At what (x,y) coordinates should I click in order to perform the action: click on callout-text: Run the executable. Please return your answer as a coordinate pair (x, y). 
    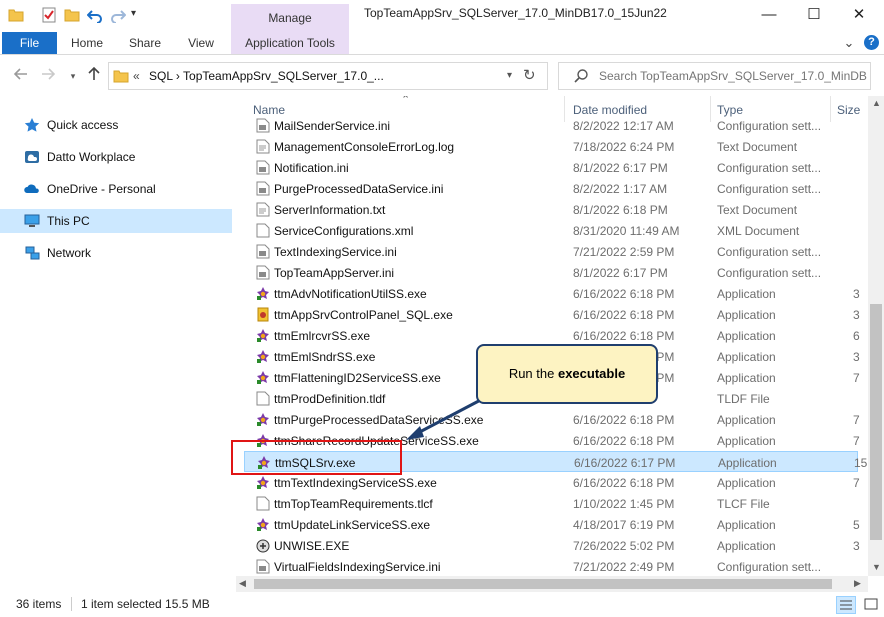
    Looking at the image, I should click on (567, 373).